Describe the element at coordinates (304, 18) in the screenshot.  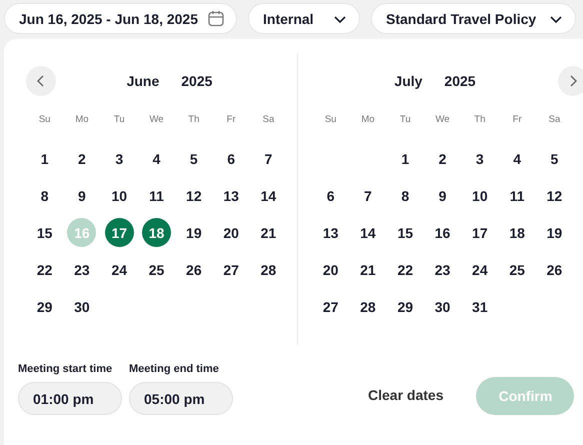
I see `dropdown: Internal` at that location.